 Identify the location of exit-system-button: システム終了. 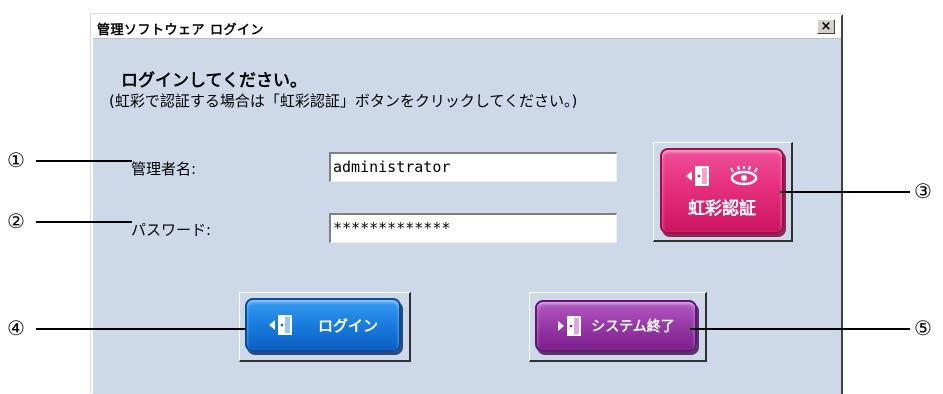
(616, 326).